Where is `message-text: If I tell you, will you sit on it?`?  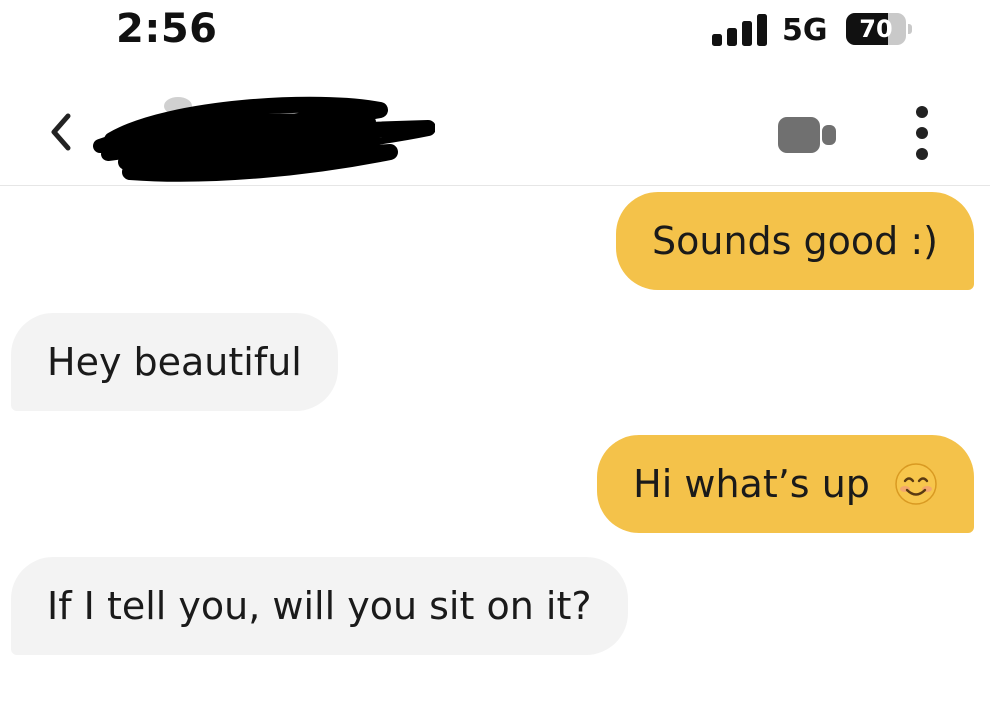 message-text: If I tell you, will you sit on it? is located at coordinates (319, 606).